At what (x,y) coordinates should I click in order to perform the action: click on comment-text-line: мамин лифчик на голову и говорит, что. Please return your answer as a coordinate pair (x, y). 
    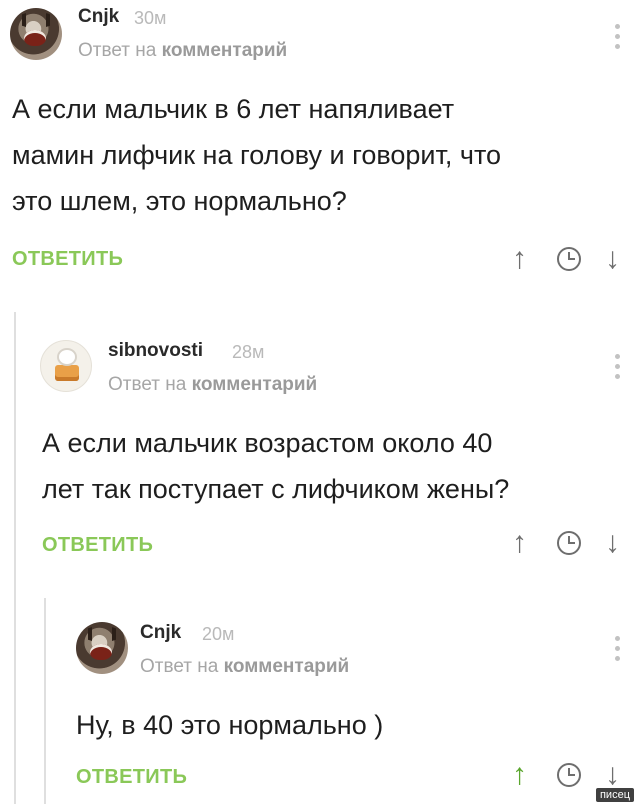
    Looking at the image, I should click on (257, 155).